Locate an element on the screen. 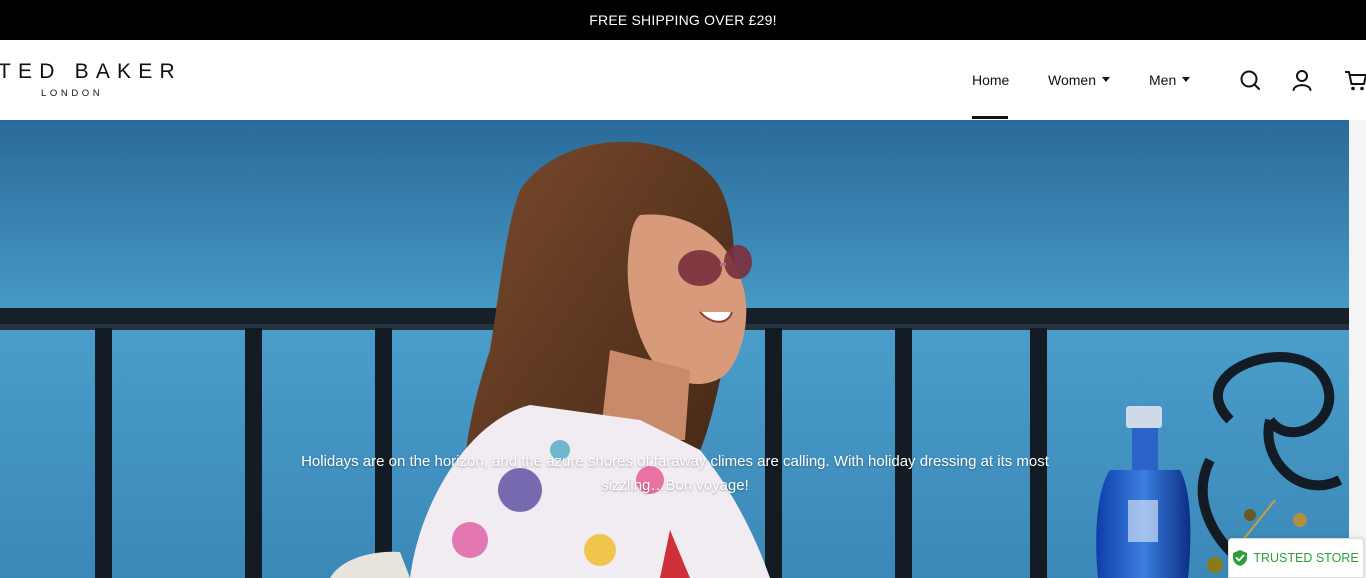 The height and width of the screenshot is (578, 1366). nav-home: Home is located at coordinates (990, 80).